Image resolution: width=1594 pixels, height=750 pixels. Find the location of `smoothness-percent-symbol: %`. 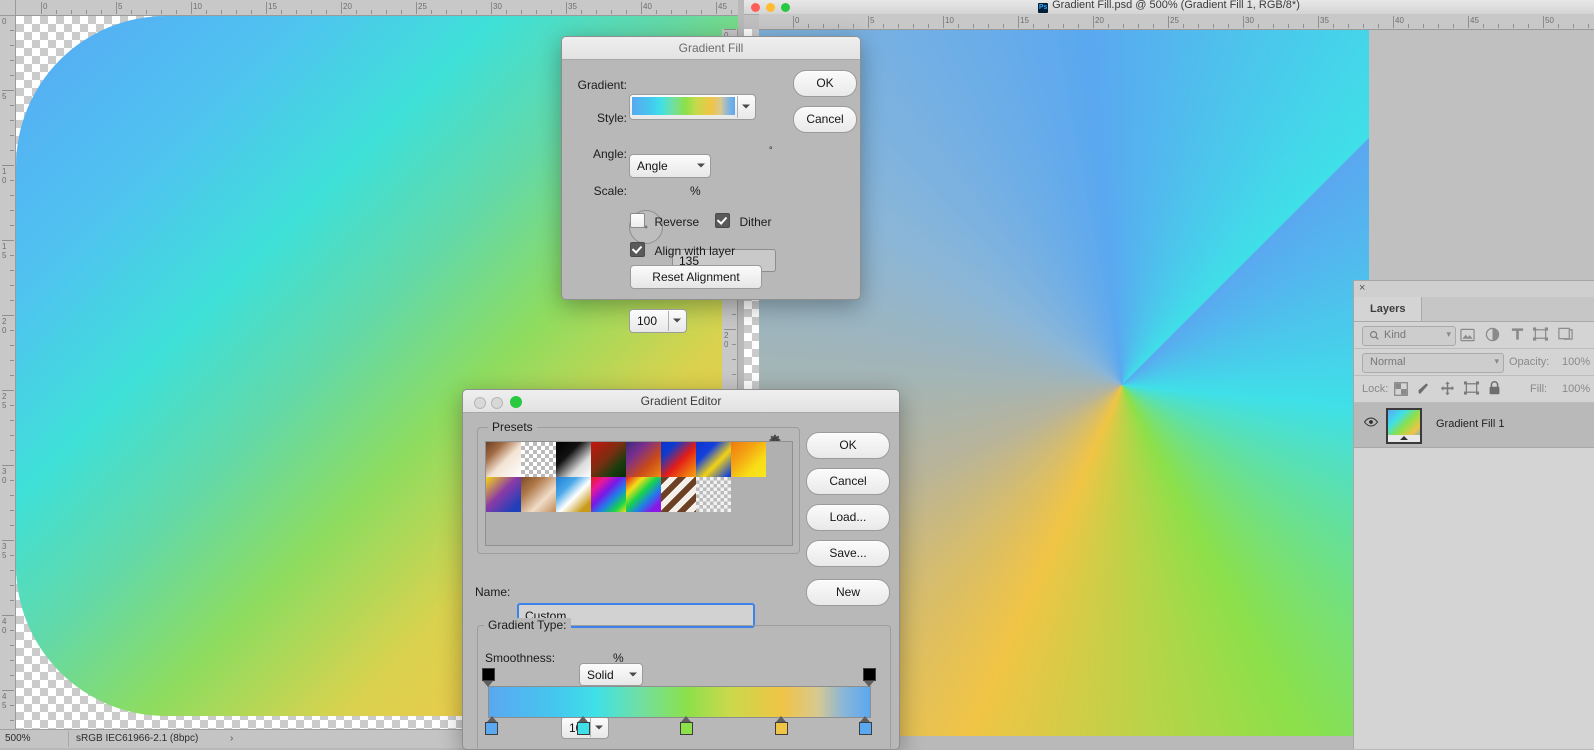

smoothness-percent-symbol: % is located at coordinates (618, 658).